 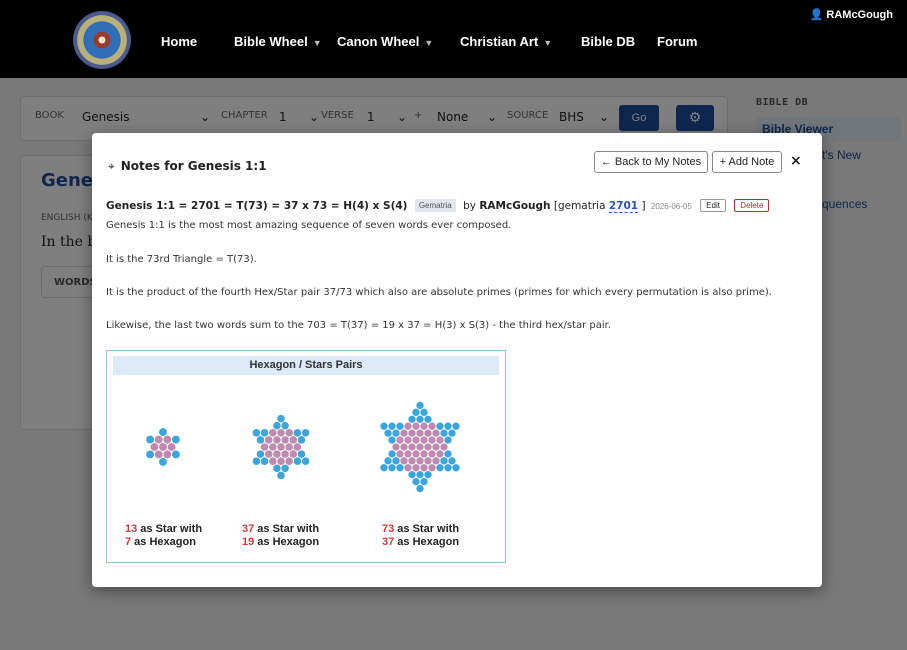 What do you see at coordinates (713, 205) in the screenshot?
I see `edit-button: Edit` at bounding box center [713, 205].